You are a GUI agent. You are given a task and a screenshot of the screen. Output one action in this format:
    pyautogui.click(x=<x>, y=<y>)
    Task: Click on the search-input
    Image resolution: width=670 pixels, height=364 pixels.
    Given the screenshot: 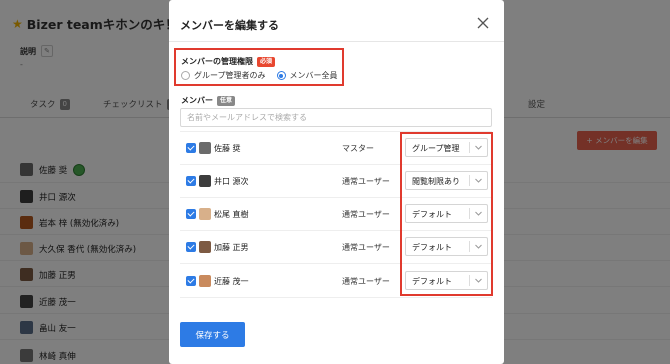 What is the action you would take?
    pyautogui.click(x=336, y=117)
    